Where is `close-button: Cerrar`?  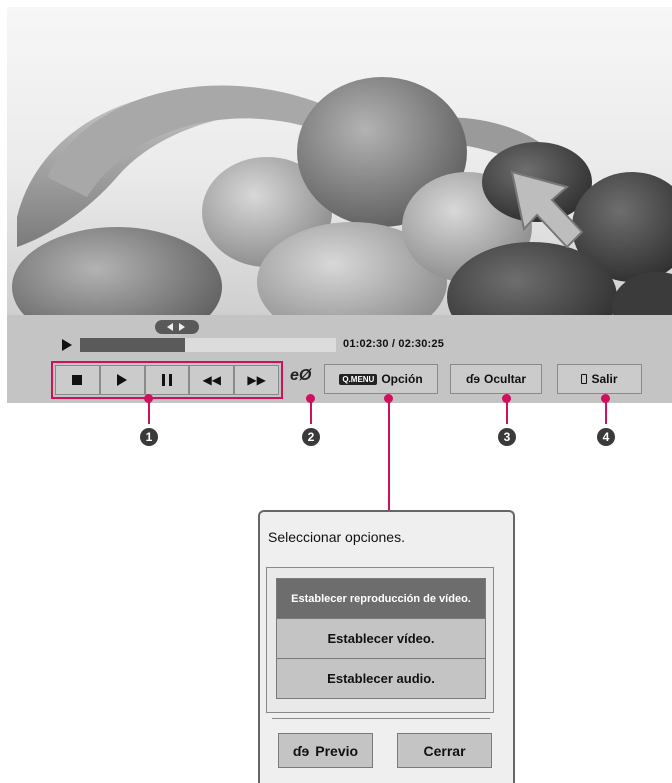
close-button: Cerrar is located at coordinates (444, 750).